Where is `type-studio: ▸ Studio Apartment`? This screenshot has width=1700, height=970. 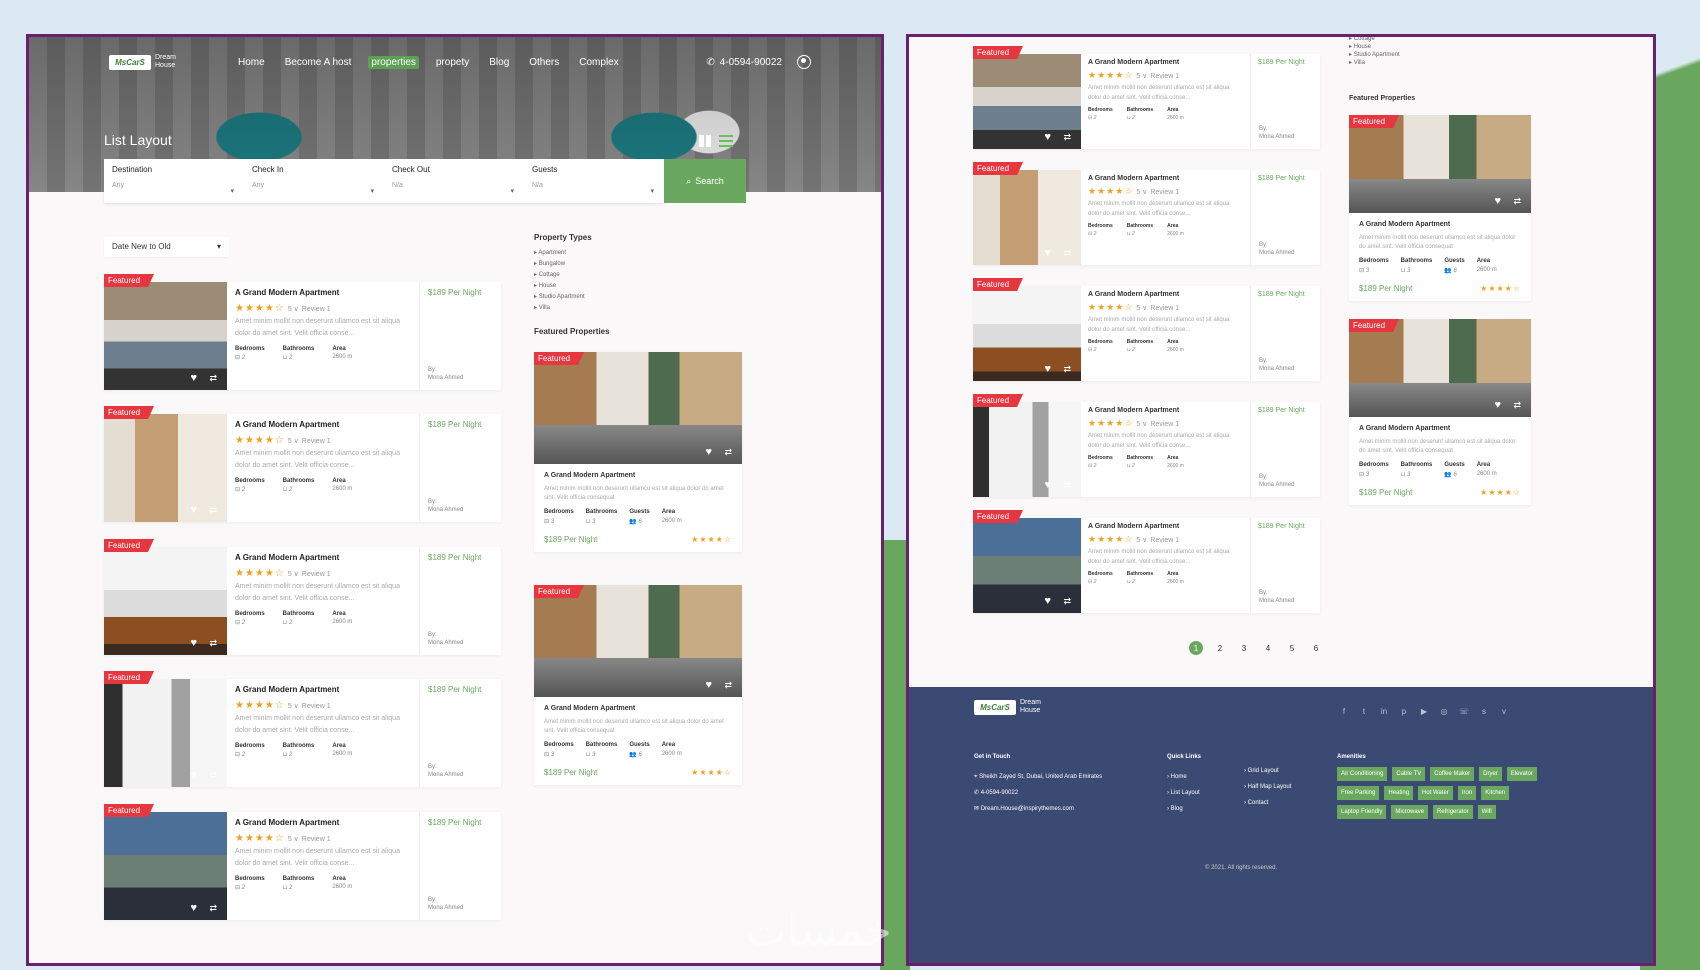
type-studio: ▸ Studio Apartment is located at coordinates (1374, 55).